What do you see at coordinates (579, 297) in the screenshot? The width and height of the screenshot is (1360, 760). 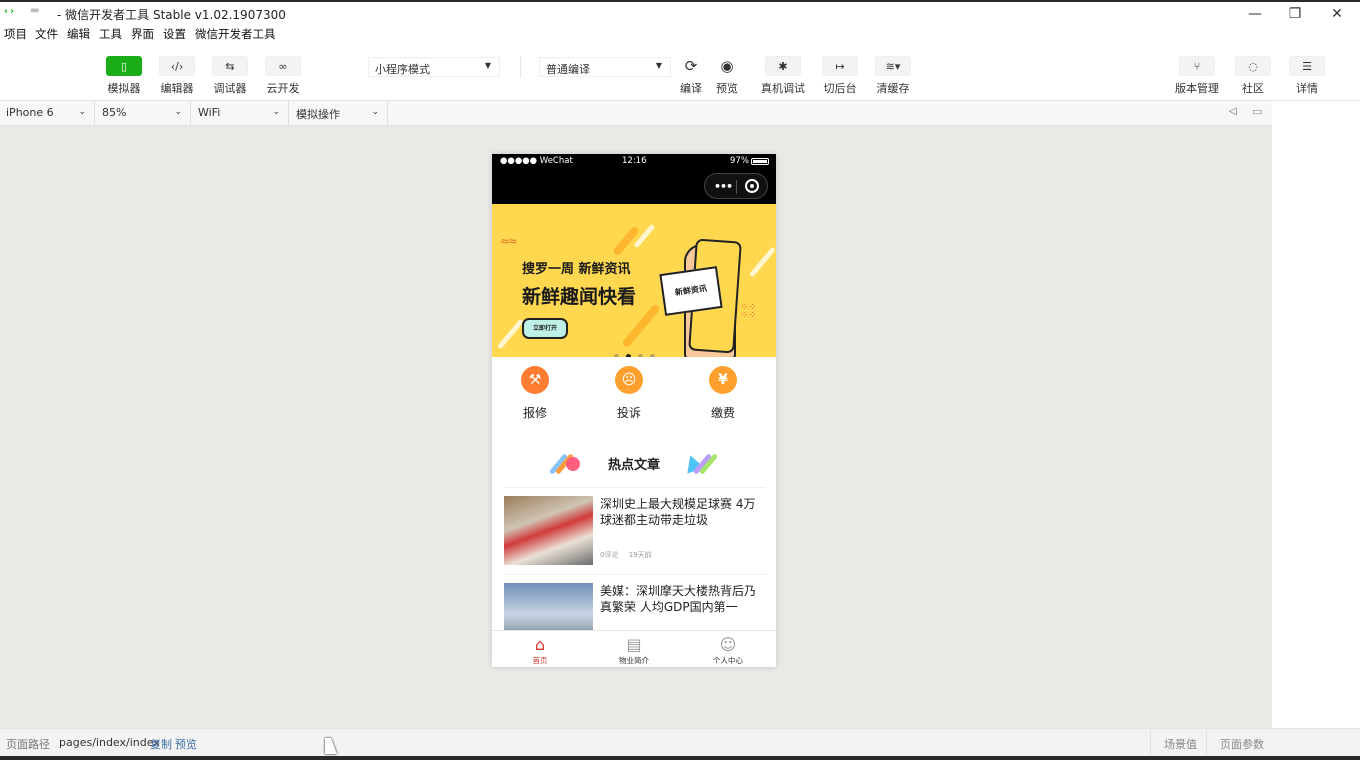 I see `banner-line2: 新鲜趣闻快看` at bounding box center [579, 297].